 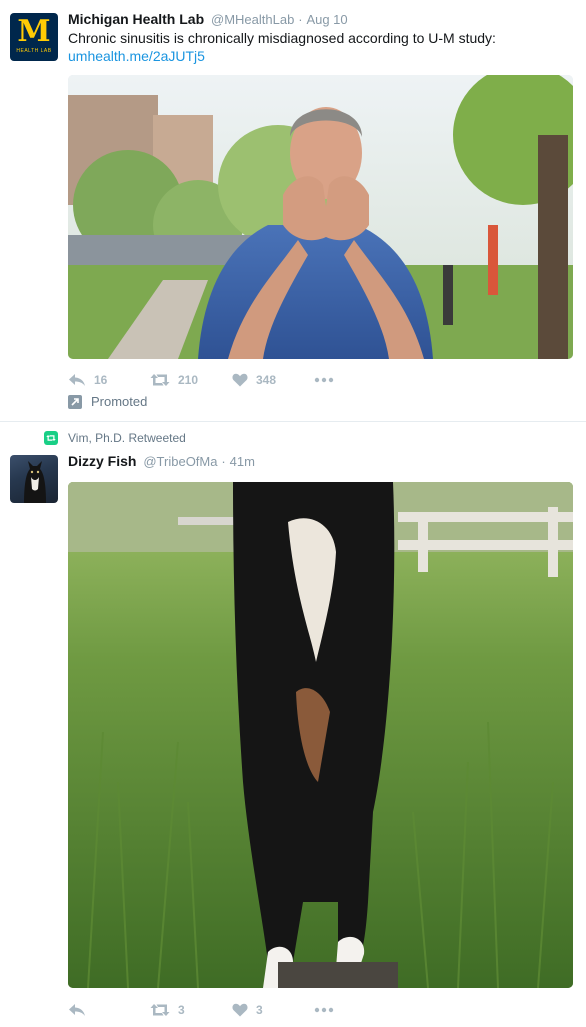 What do you see at coordinates (34, 31) in the screenshot?
I see `avatar-logo-letter: M` at bounding box center [34, 31].